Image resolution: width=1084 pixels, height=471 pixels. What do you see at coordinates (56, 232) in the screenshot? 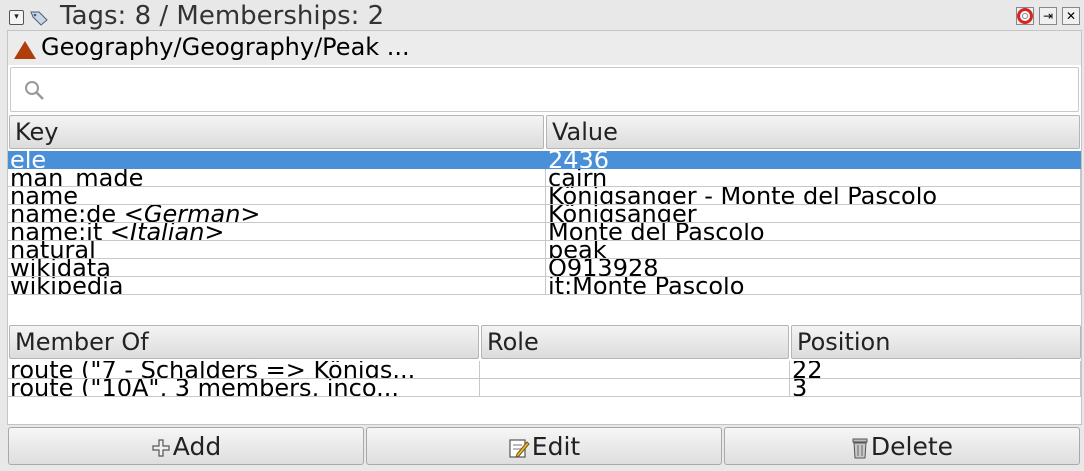
I see `tag-key: name:it` at bounding box center [56, 232].